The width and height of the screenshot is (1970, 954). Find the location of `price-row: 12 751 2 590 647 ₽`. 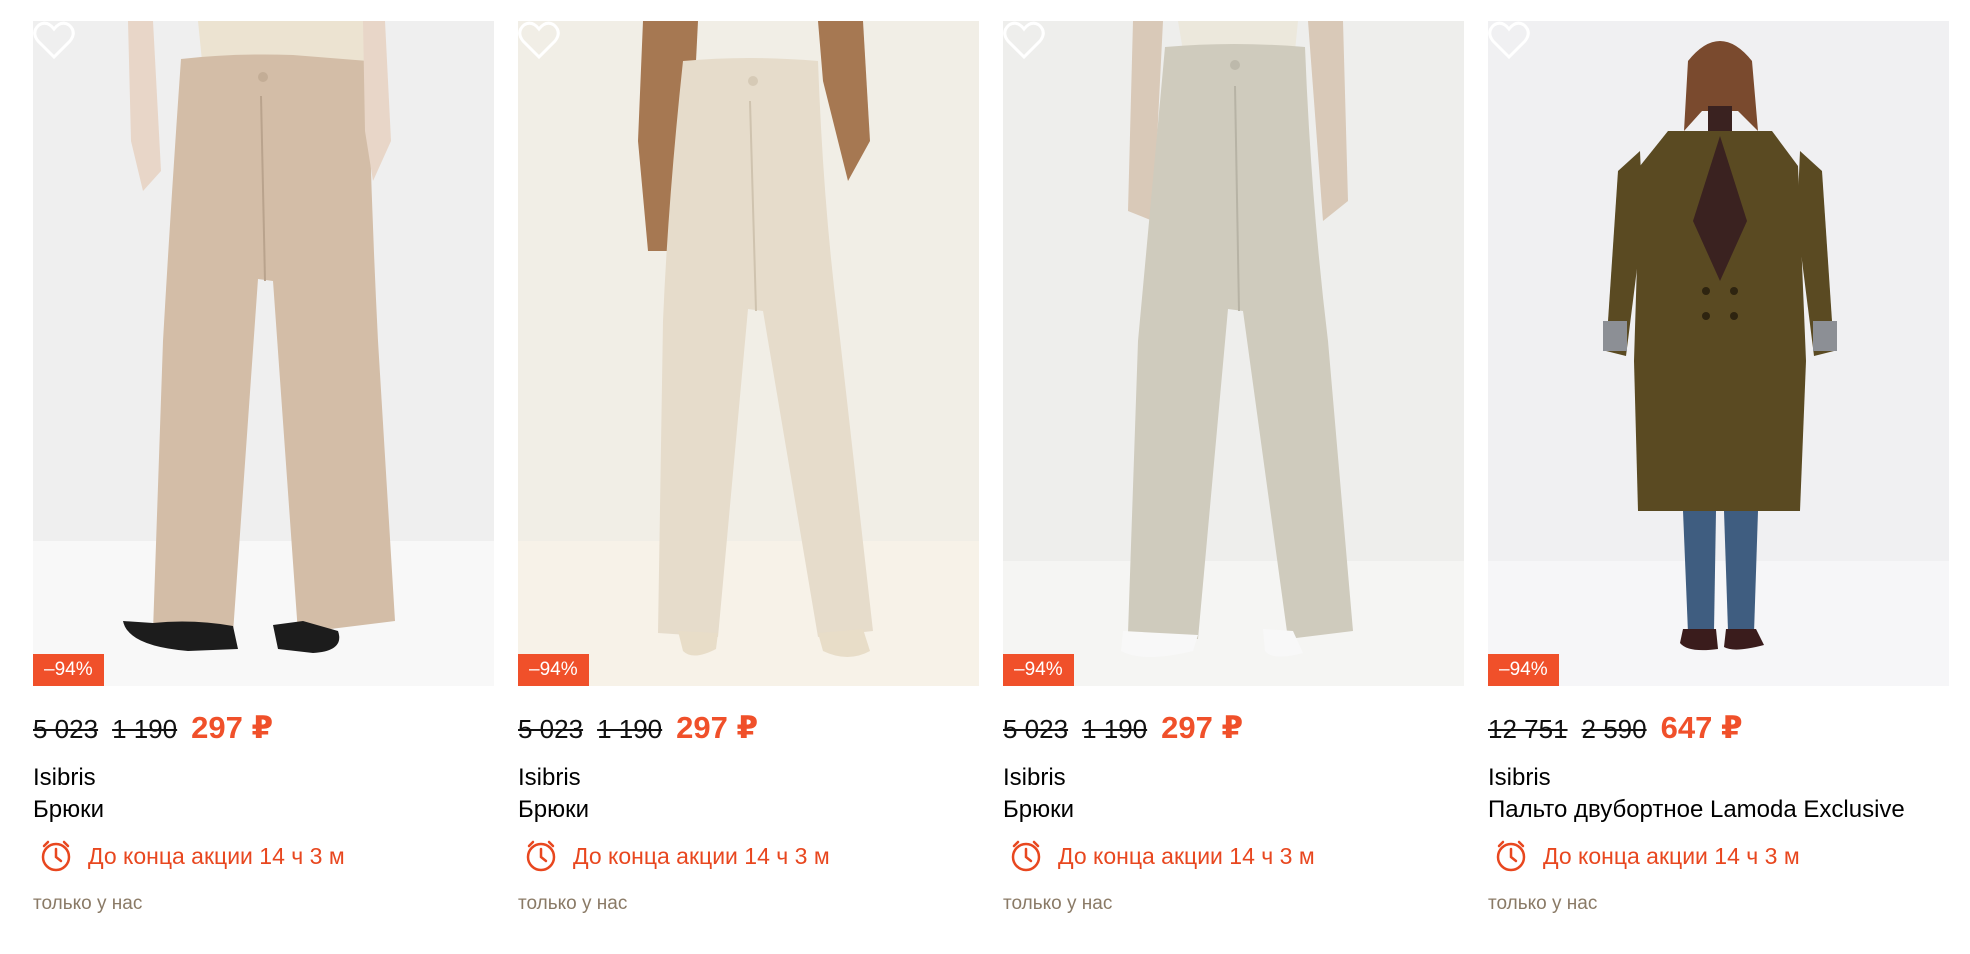

price-row: 12 751 2 590 647 ₽ is located at coordinates (1718, 729).